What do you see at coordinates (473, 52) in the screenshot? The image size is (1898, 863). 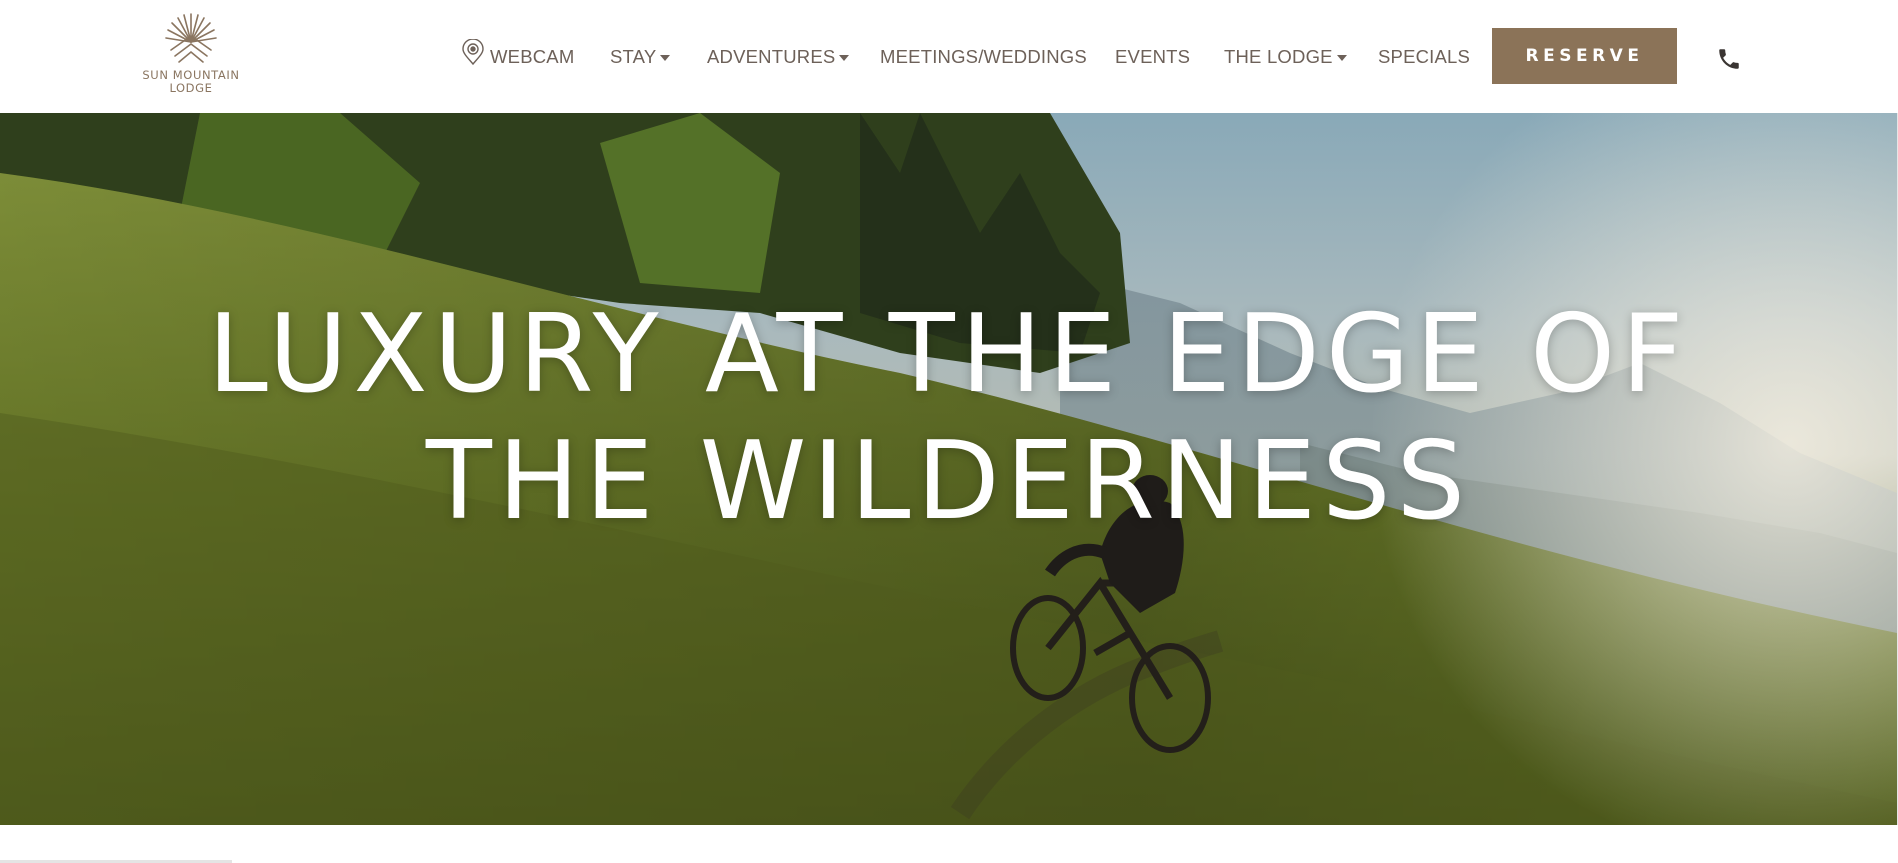 I see `webcam-pin-icon` at bounding box center [473, 52].